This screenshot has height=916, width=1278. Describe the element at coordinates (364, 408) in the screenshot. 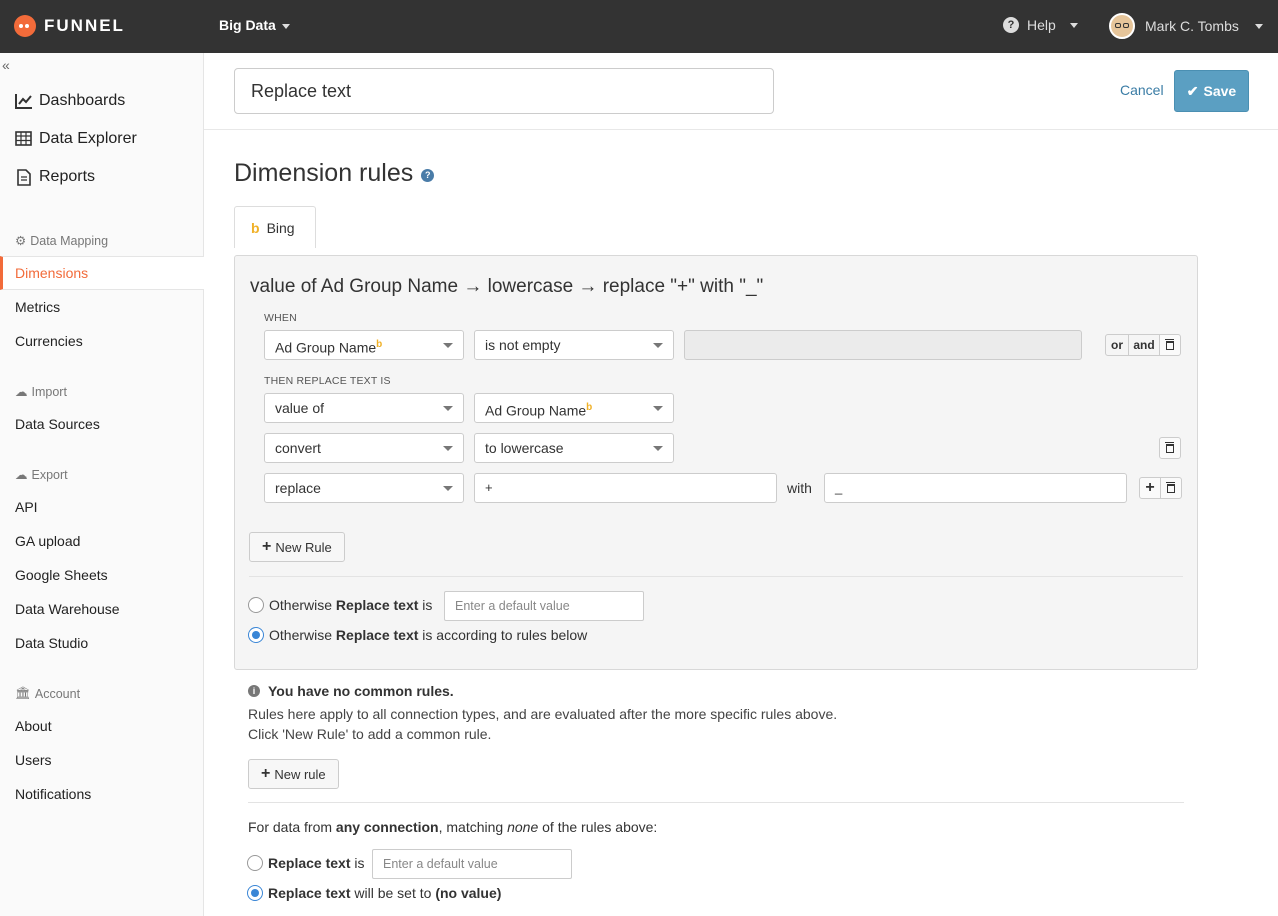

I see `action1-select: value of` at that location.